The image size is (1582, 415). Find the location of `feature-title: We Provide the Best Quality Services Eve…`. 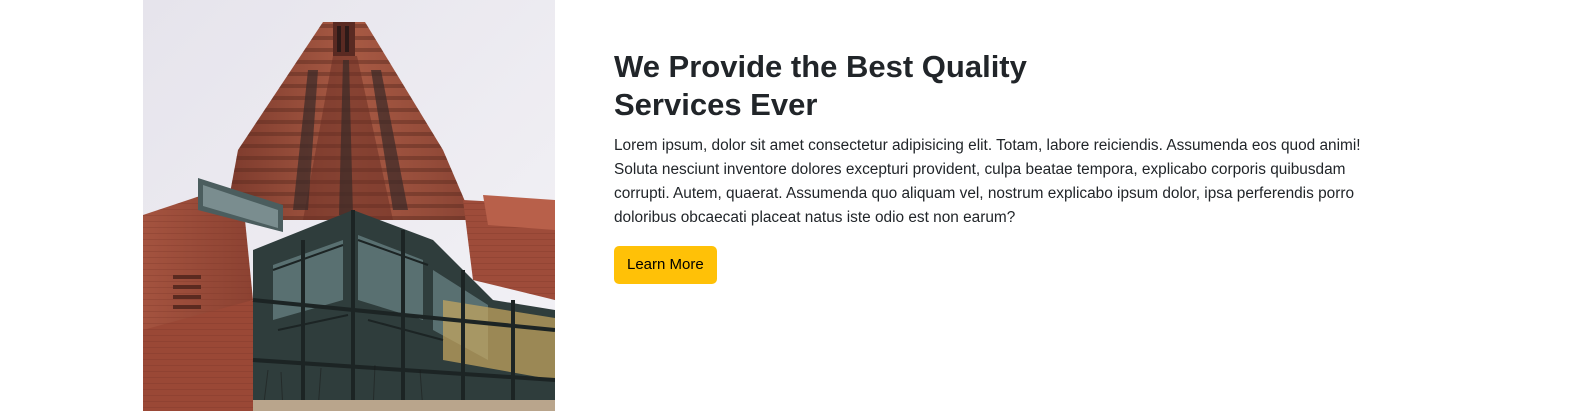

feature-title: We Provide the Best Quality Services Eve… is located at coordinates (820, 85).